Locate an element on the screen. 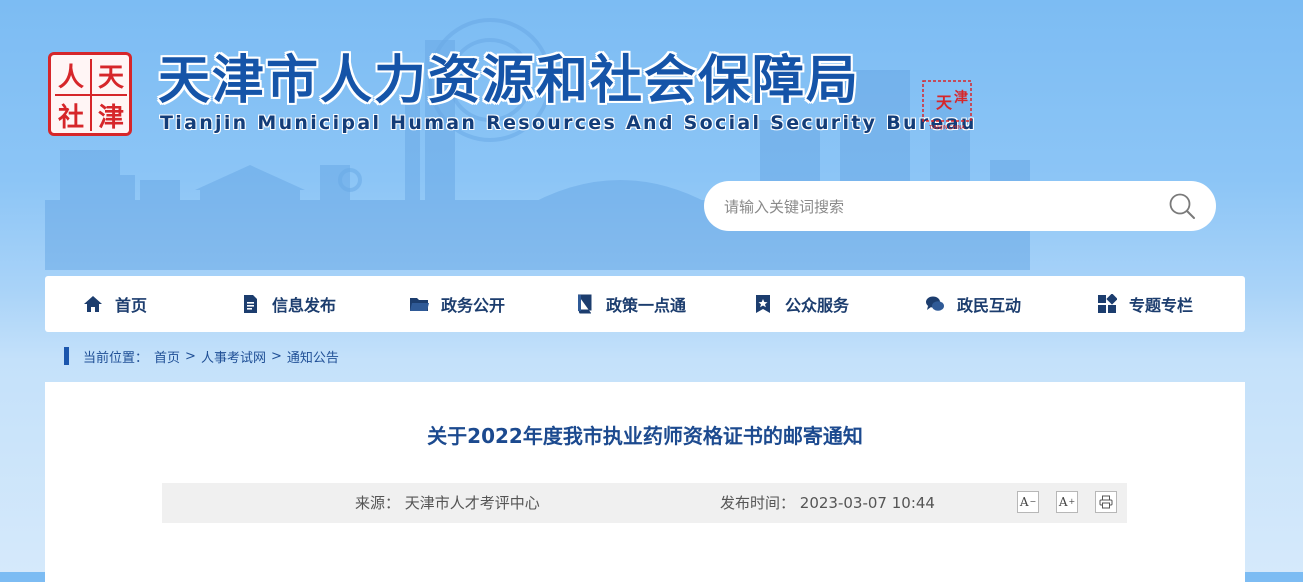 The image size is (1303, 582). search-input is located at coordinates (939, 207).